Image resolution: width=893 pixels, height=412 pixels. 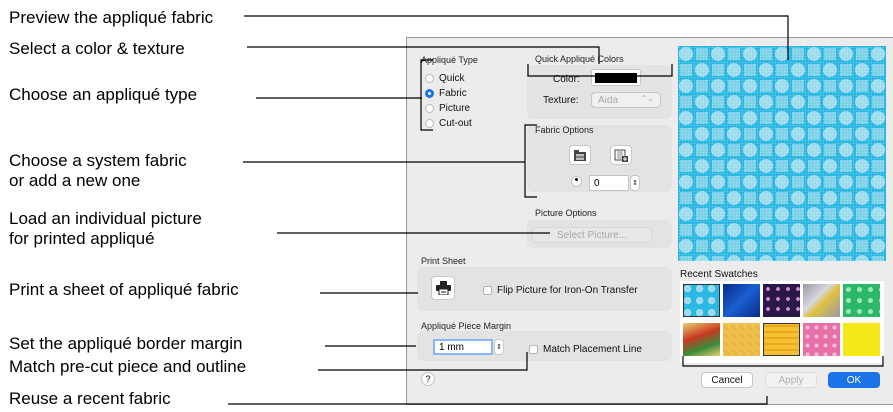 What do you see at coordinates (783, 361) in the screenshot?
I see `leader-swatch-bracket` at bounding box center [783, 361].